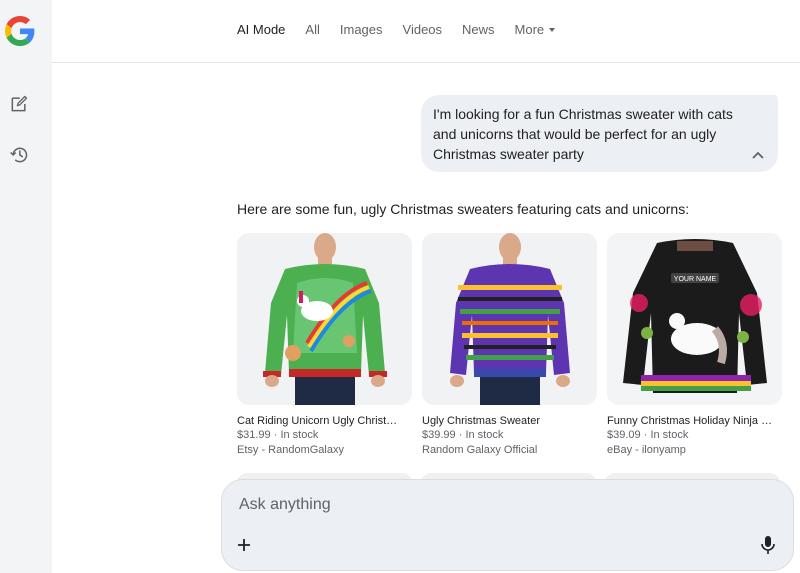  I want to click on caret-down-icon, so click(552, 29).